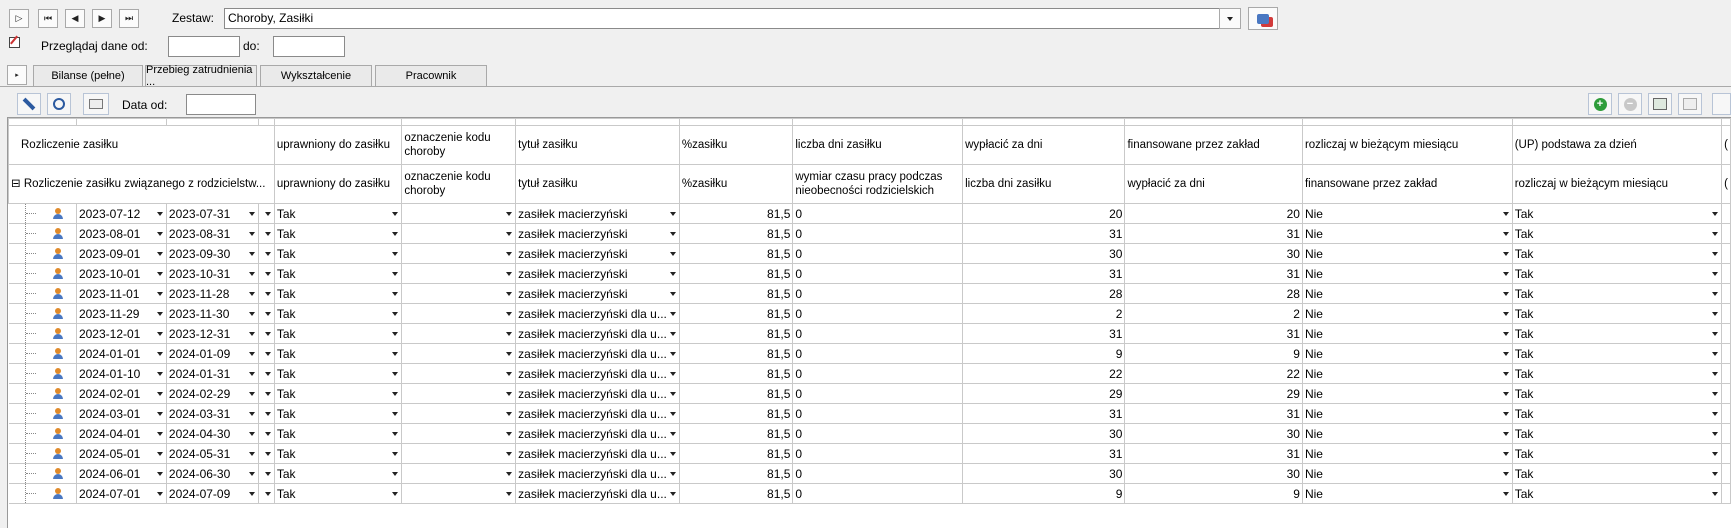 This screenshot has height=528, width=1731. I want to click on edit-icon, so click(14, 41).